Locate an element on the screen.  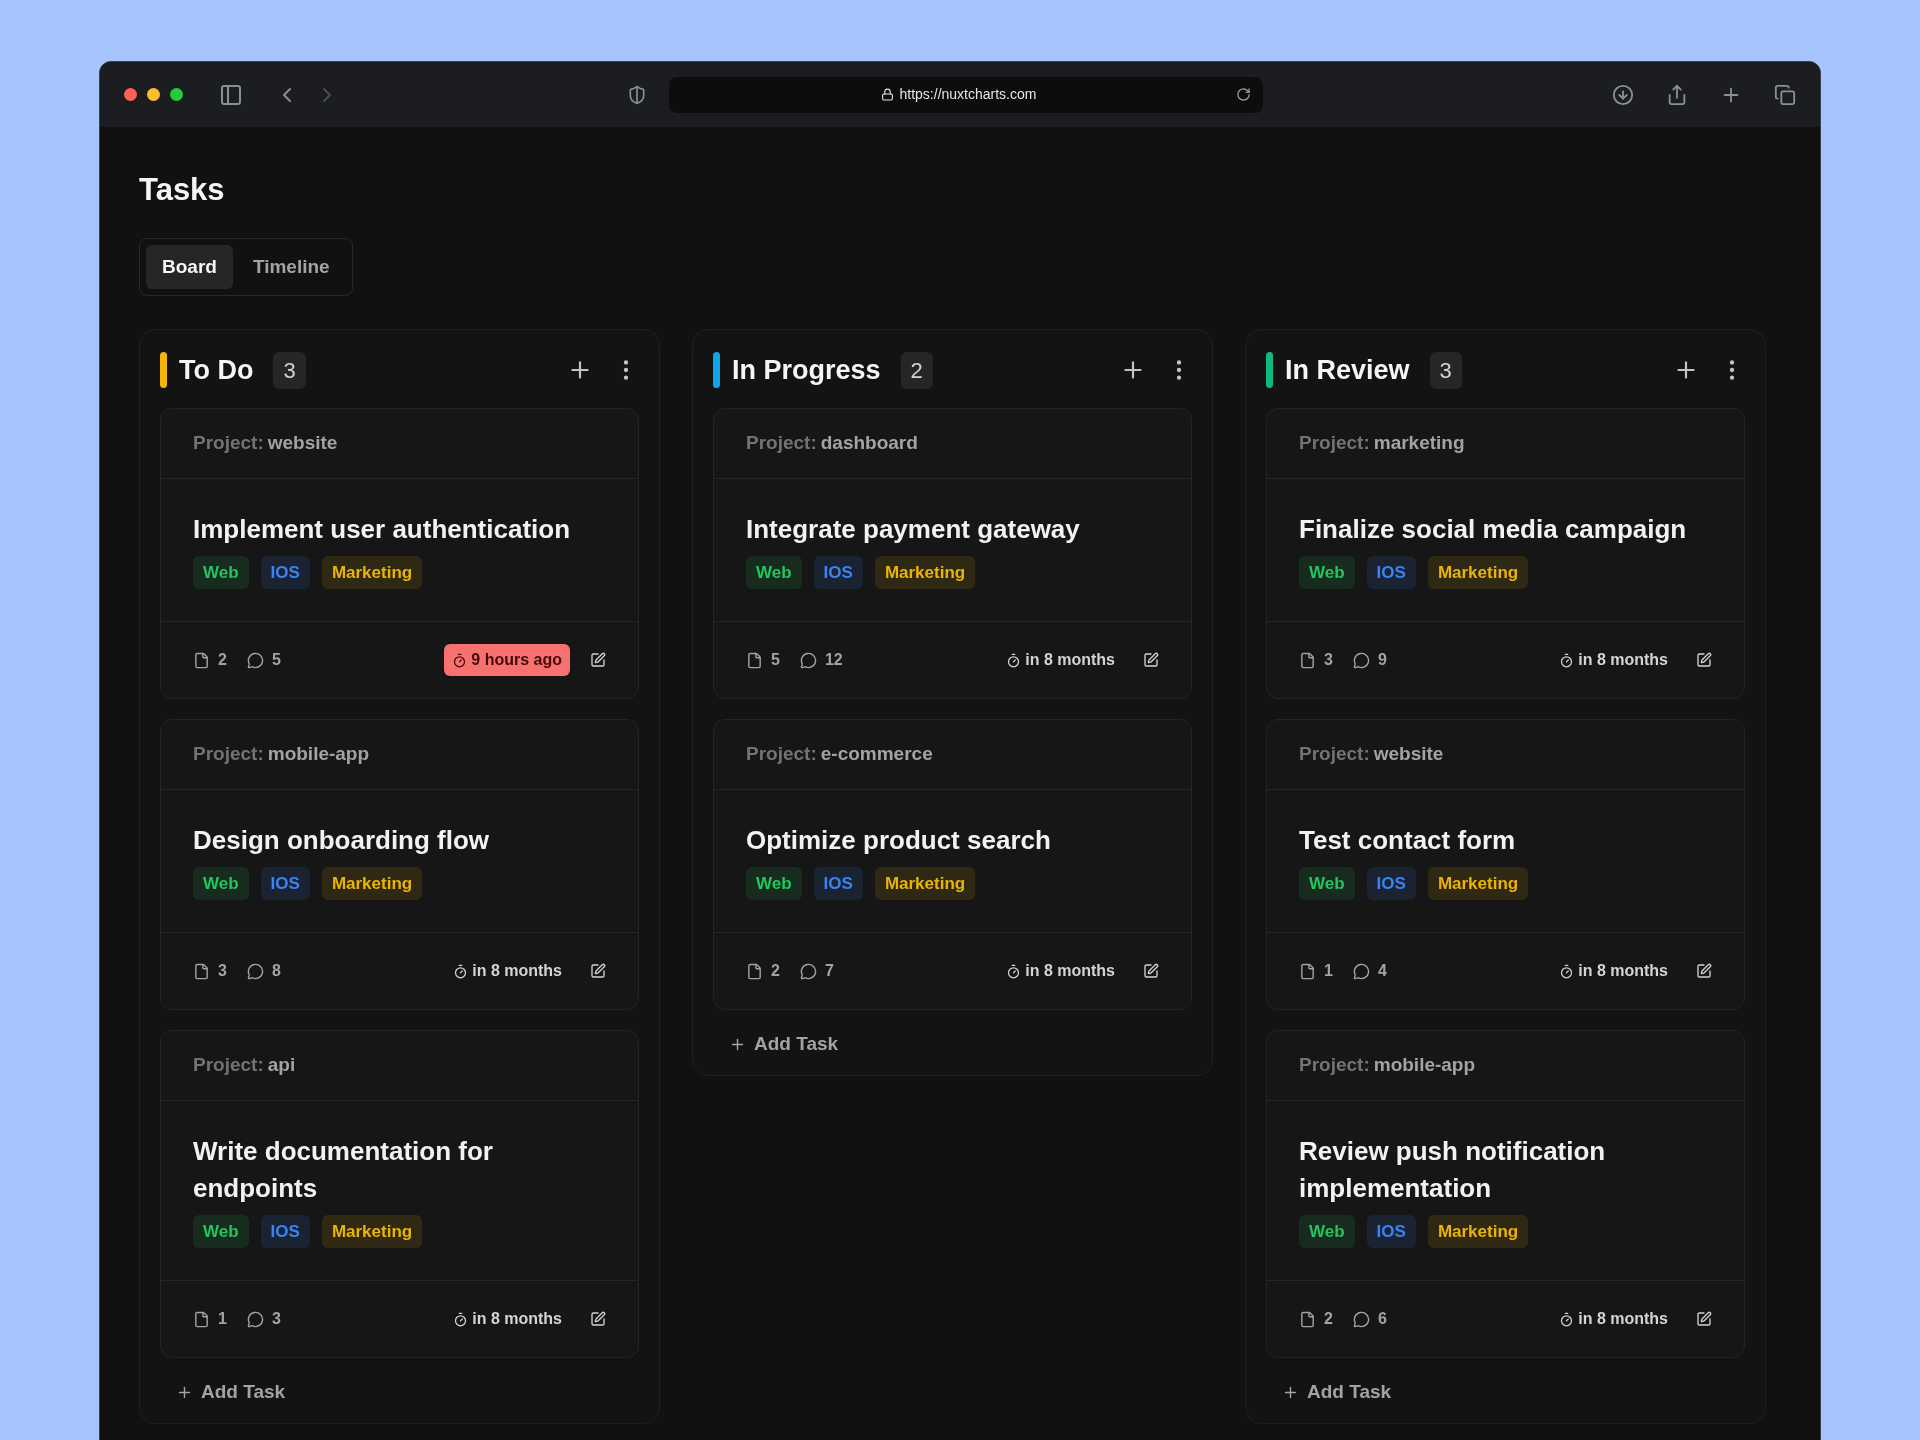
tabs-overview-icon is located at coordinates (1785, 94).